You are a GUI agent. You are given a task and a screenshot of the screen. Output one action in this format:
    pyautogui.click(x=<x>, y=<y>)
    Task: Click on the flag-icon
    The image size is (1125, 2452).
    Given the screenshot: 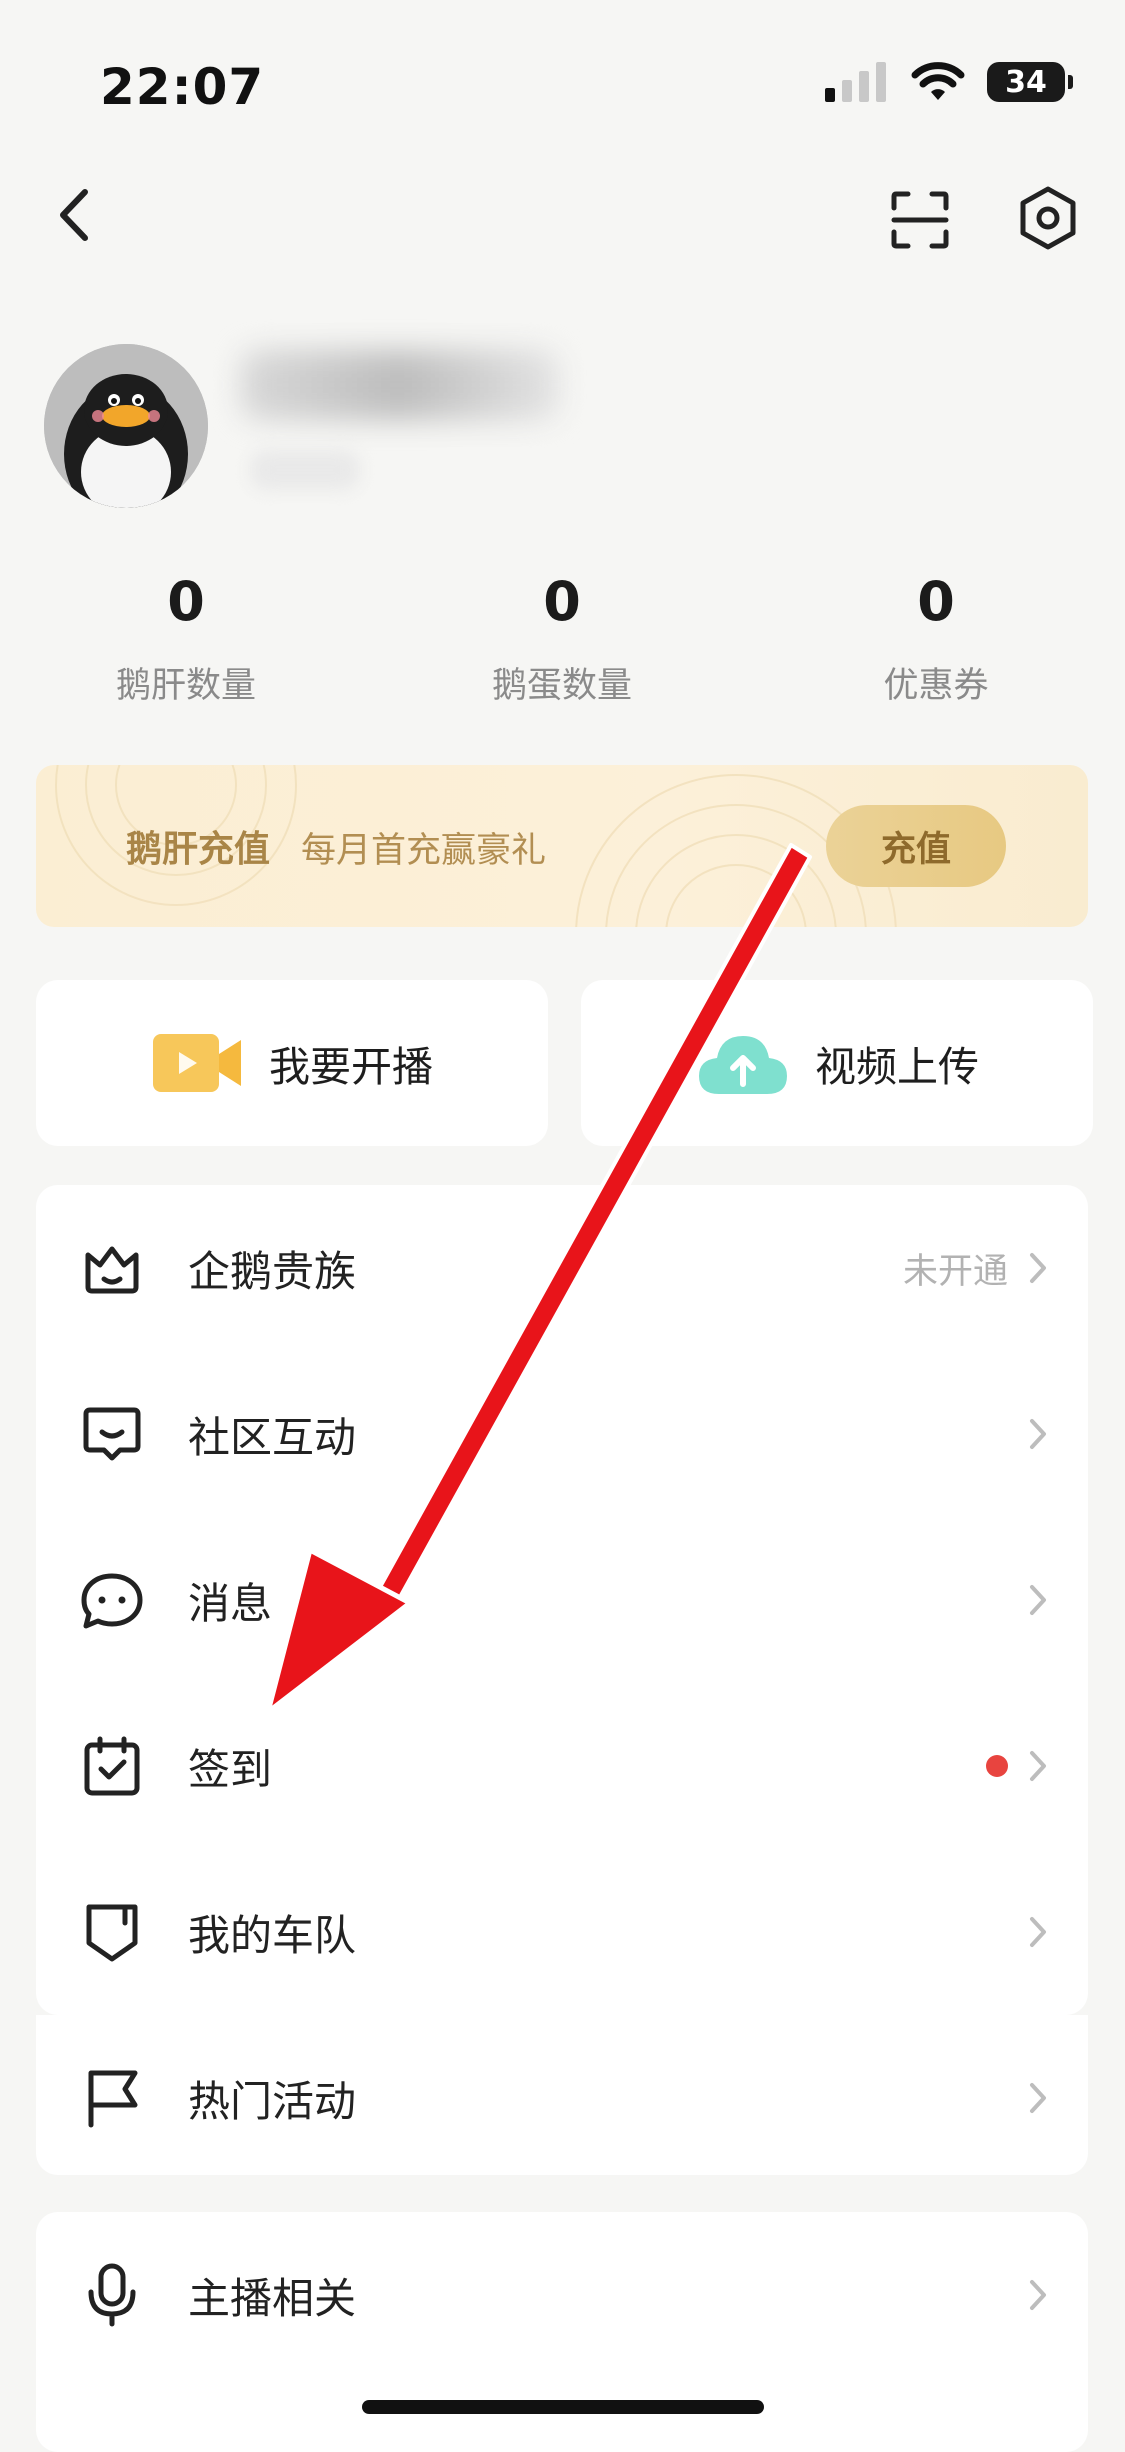 What is the action you would take?
    pyautogui.click(x=112, y=2098)
    